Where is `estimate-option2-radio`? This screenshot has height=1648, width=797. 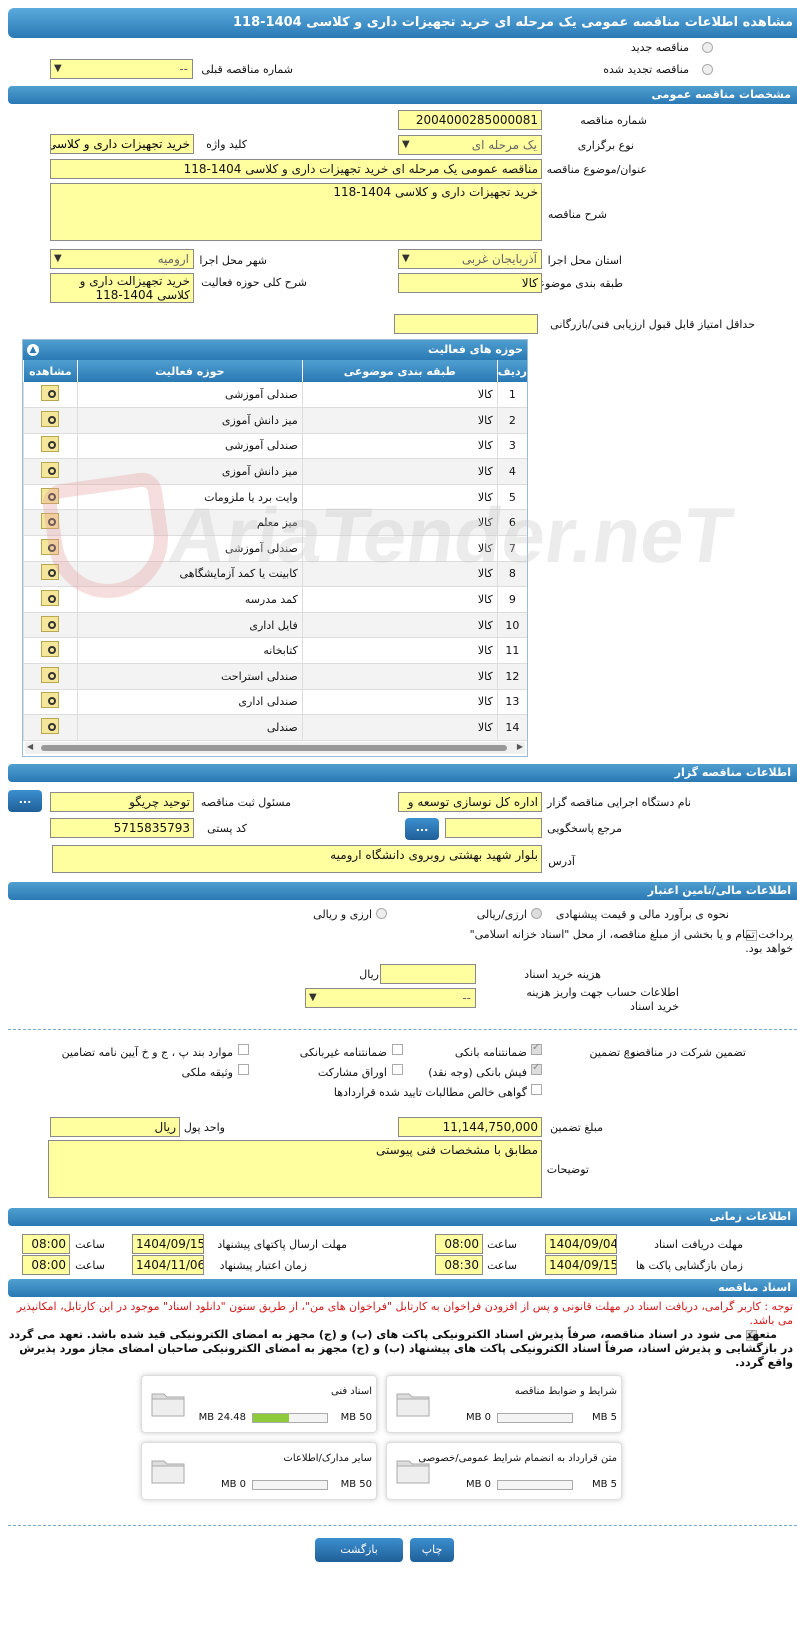
estimate-option2-radio is located at coordinates (381, 913).